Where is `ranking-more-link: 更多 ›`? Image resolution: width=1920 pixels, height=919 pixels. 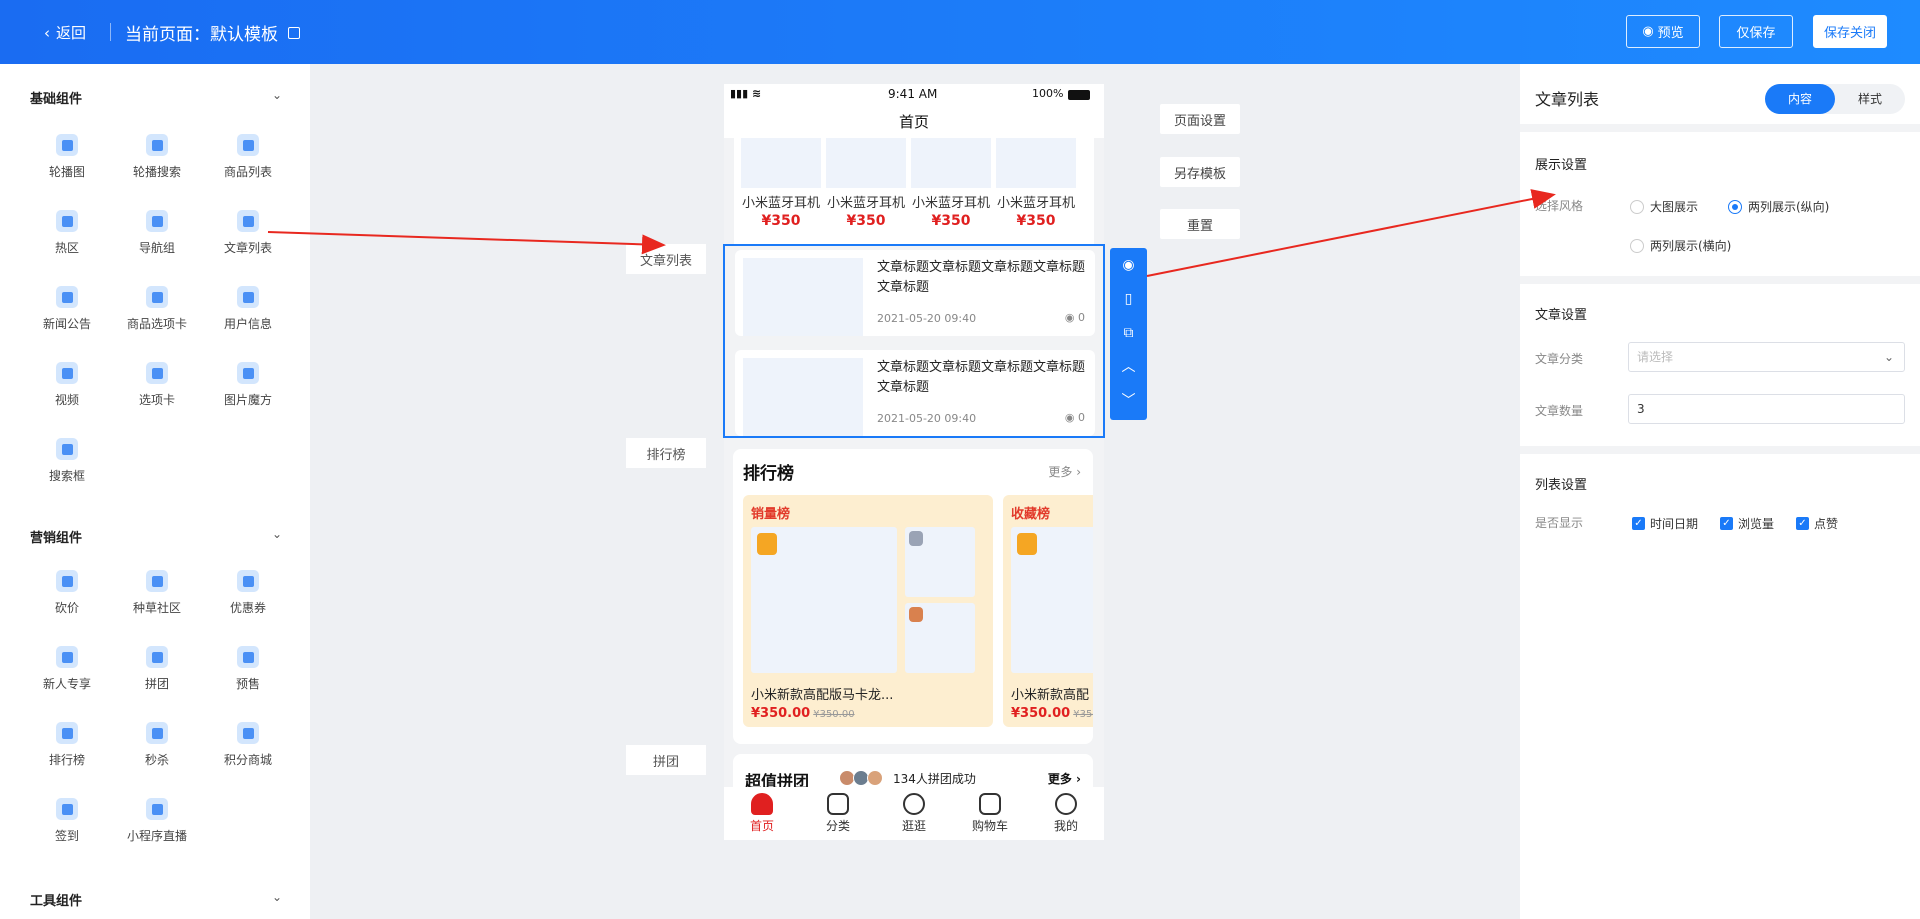 ranking-more-link: 更多 › is located at coordinates (1064, 471).